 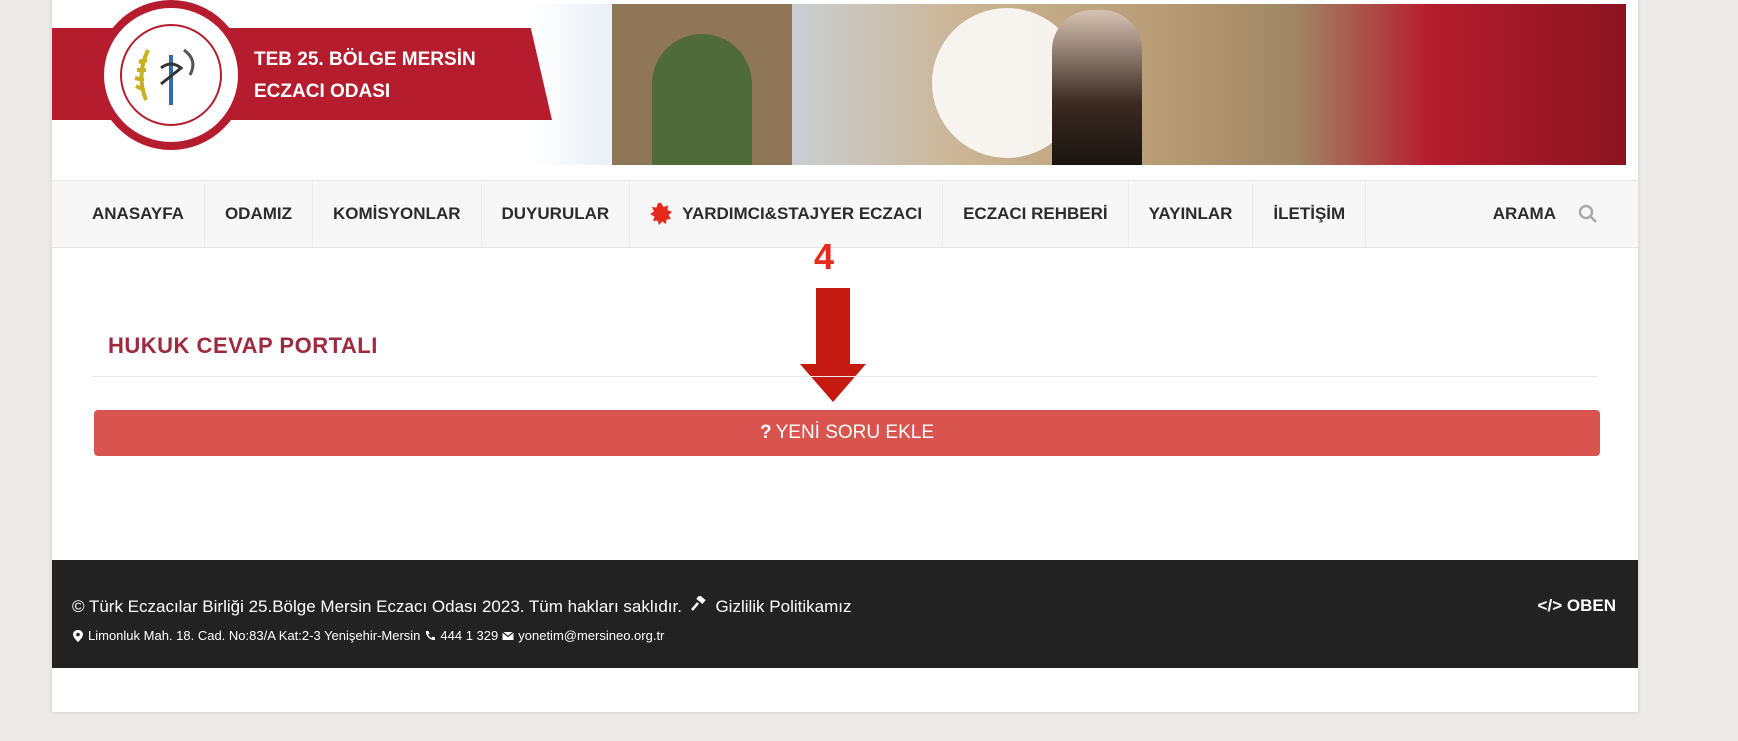 I want to click on search-icon, so click(x=1587, y=213).